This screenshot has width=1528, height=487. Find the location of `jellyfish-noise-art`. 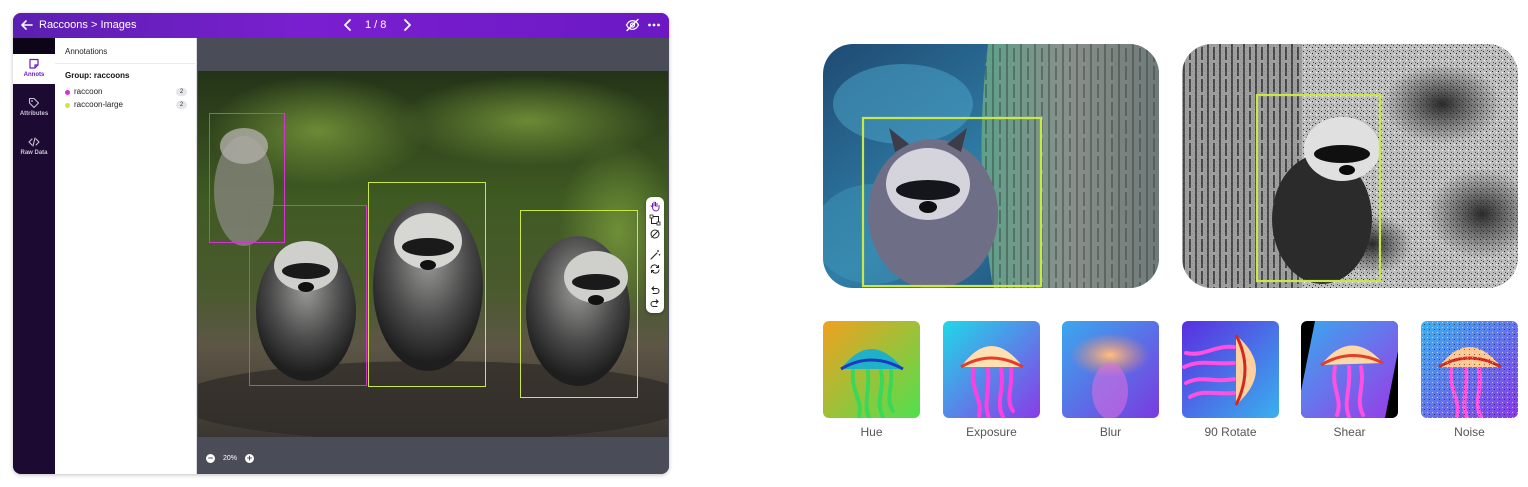

jellyfish-noise-art is located at coordinates (1469, 369).